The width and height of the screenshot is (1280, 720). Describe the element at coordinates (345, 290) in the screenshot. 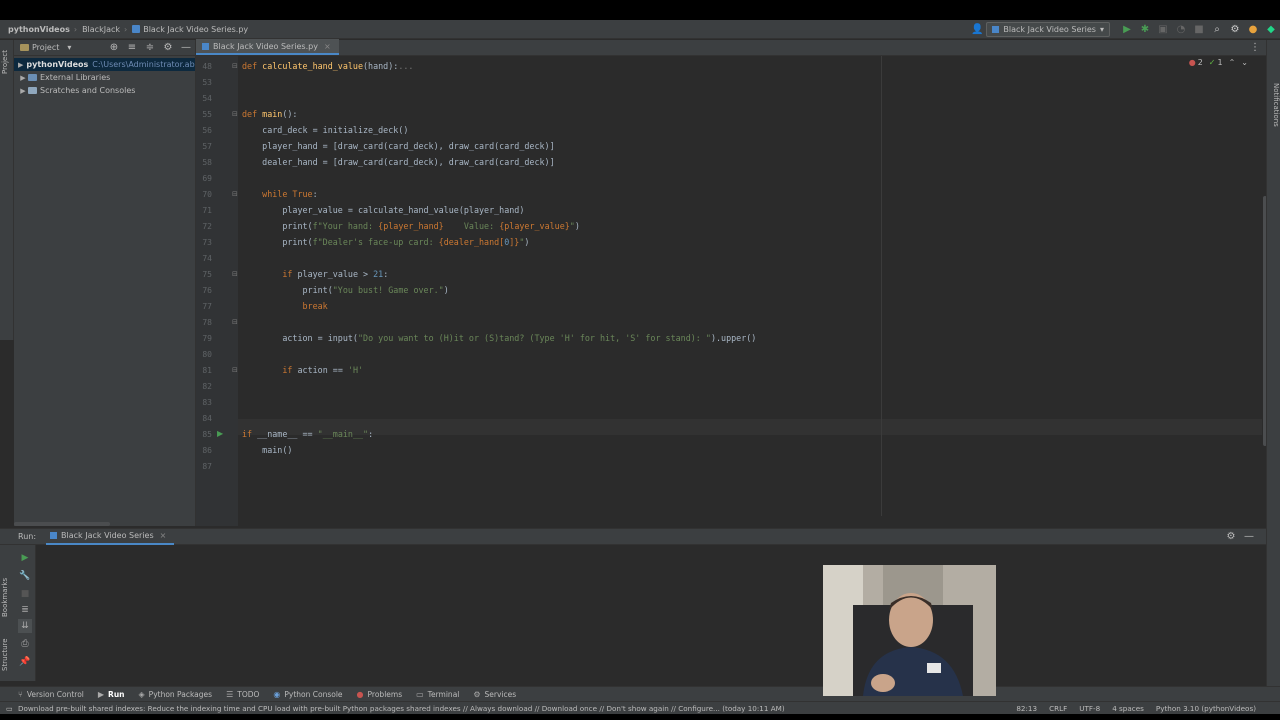

I see `code-line: print("You bust! Game over.")` at that location.